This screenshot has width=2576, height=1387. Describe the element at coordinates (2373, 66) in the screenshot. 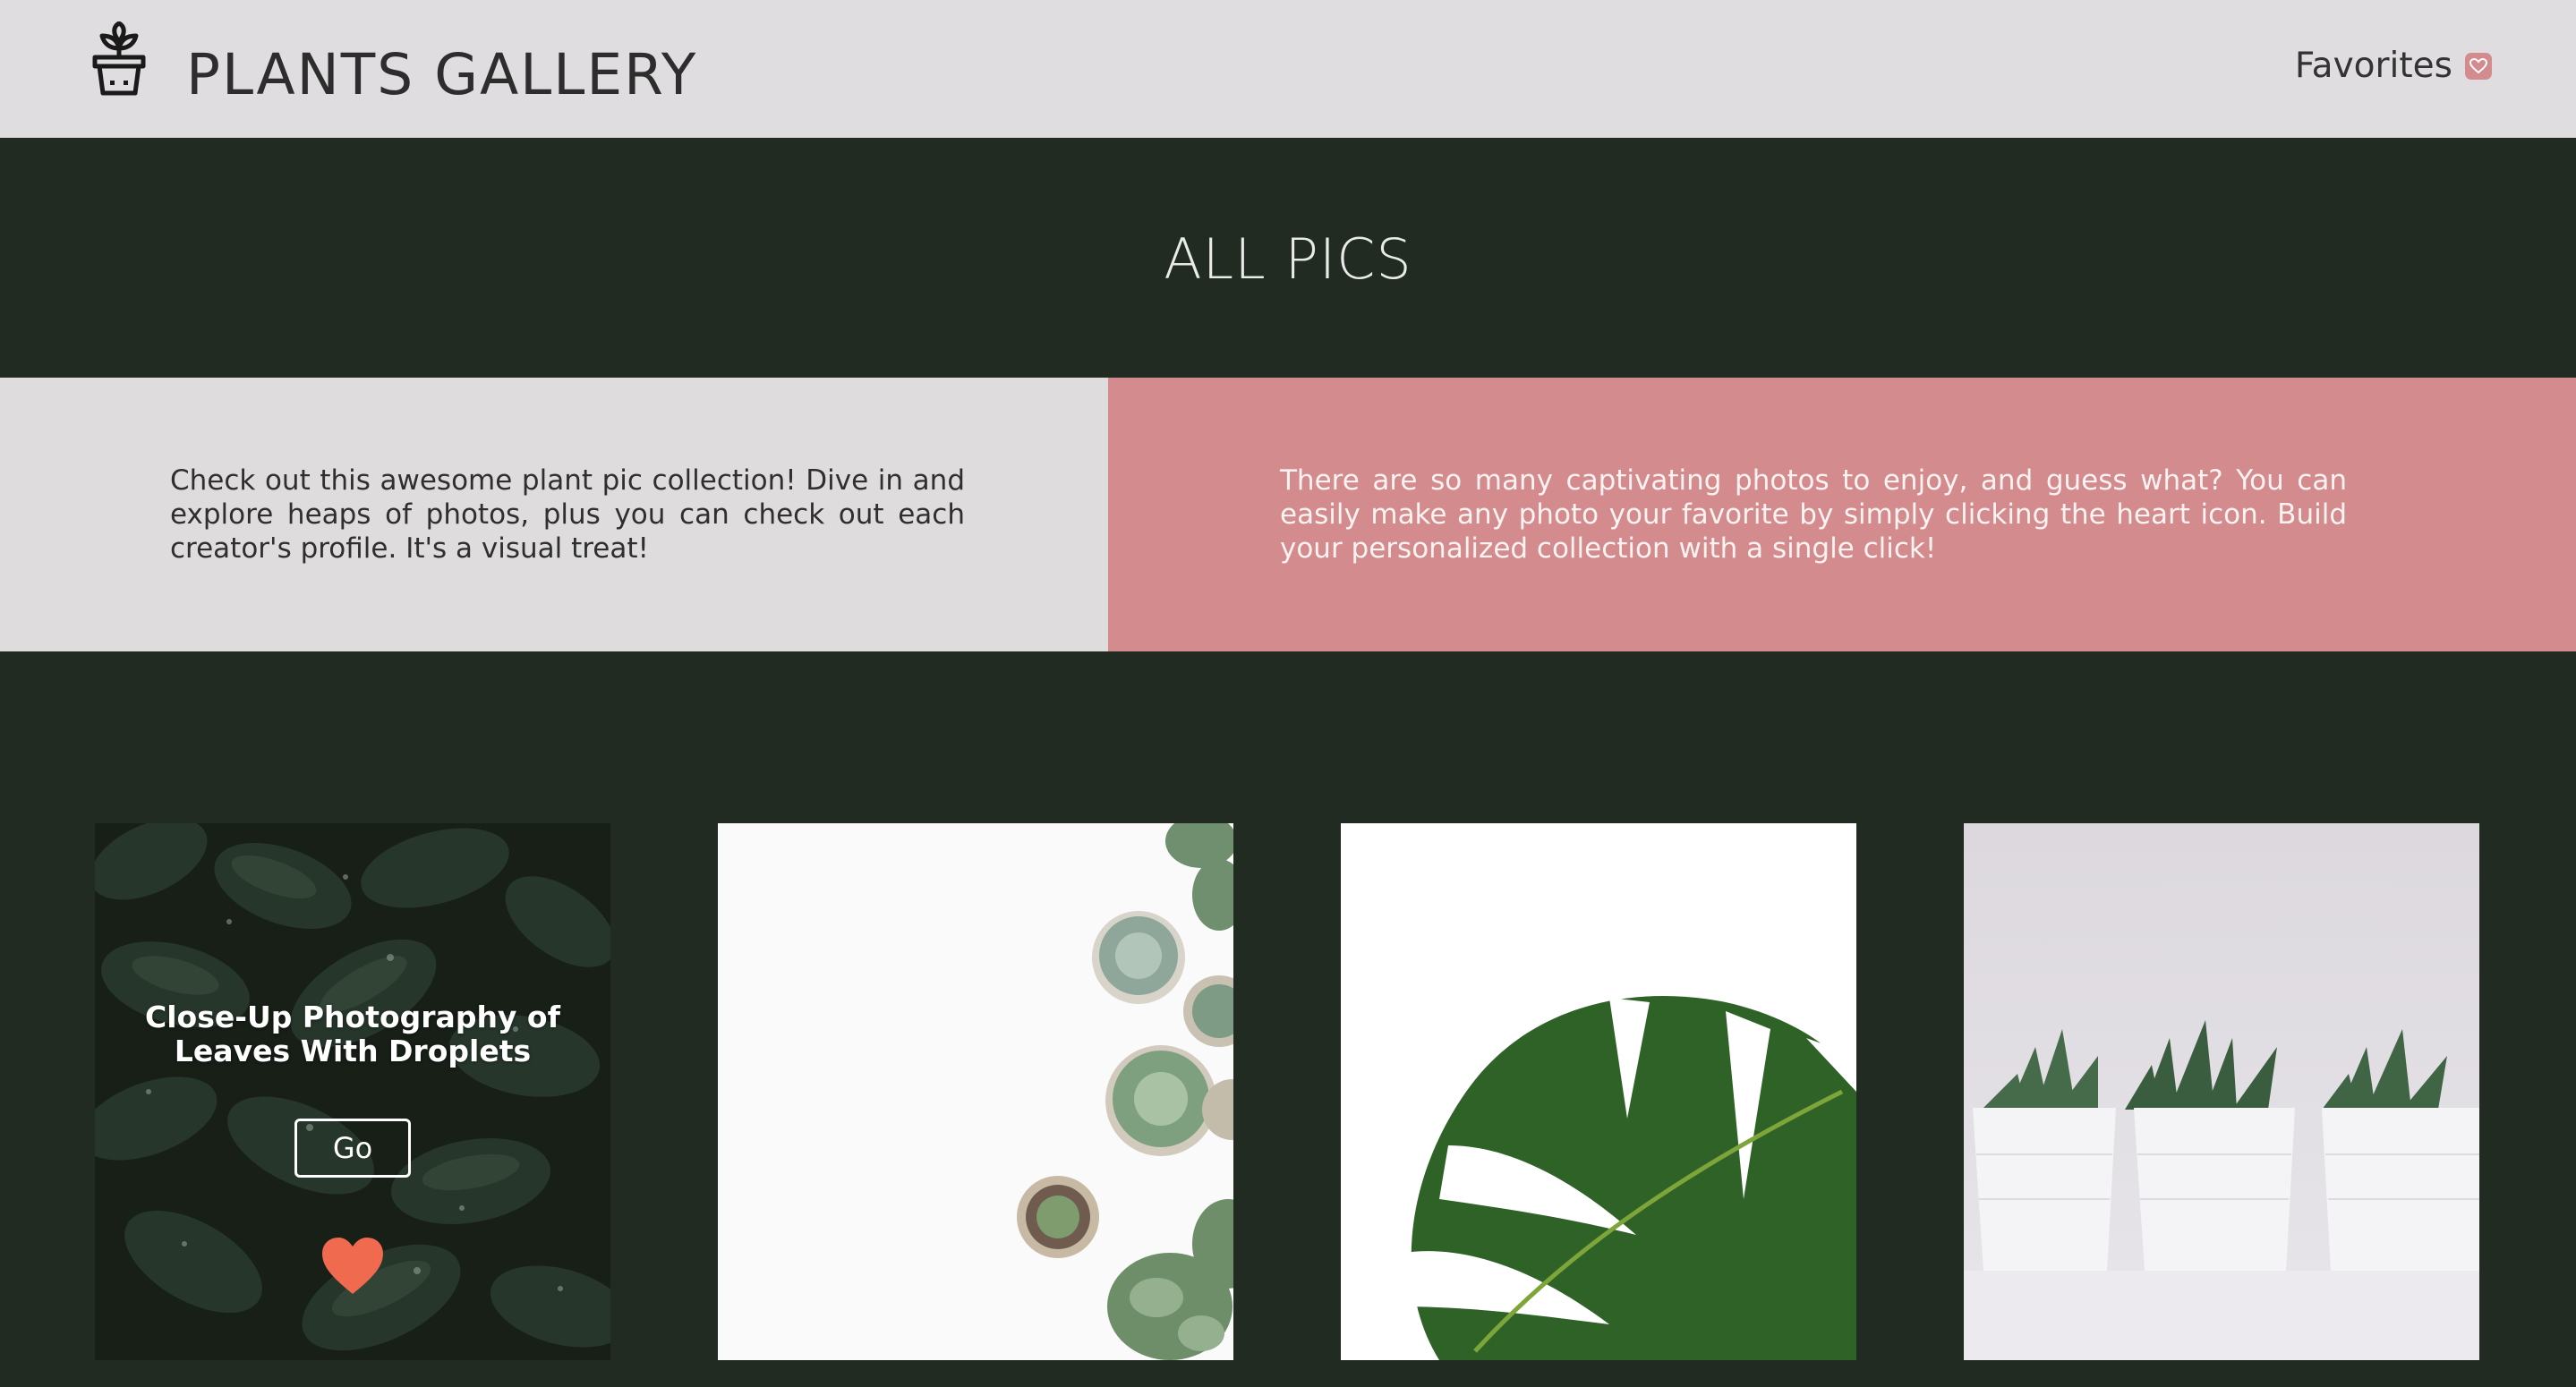

I see `favorites-label: Favorites` at that location.